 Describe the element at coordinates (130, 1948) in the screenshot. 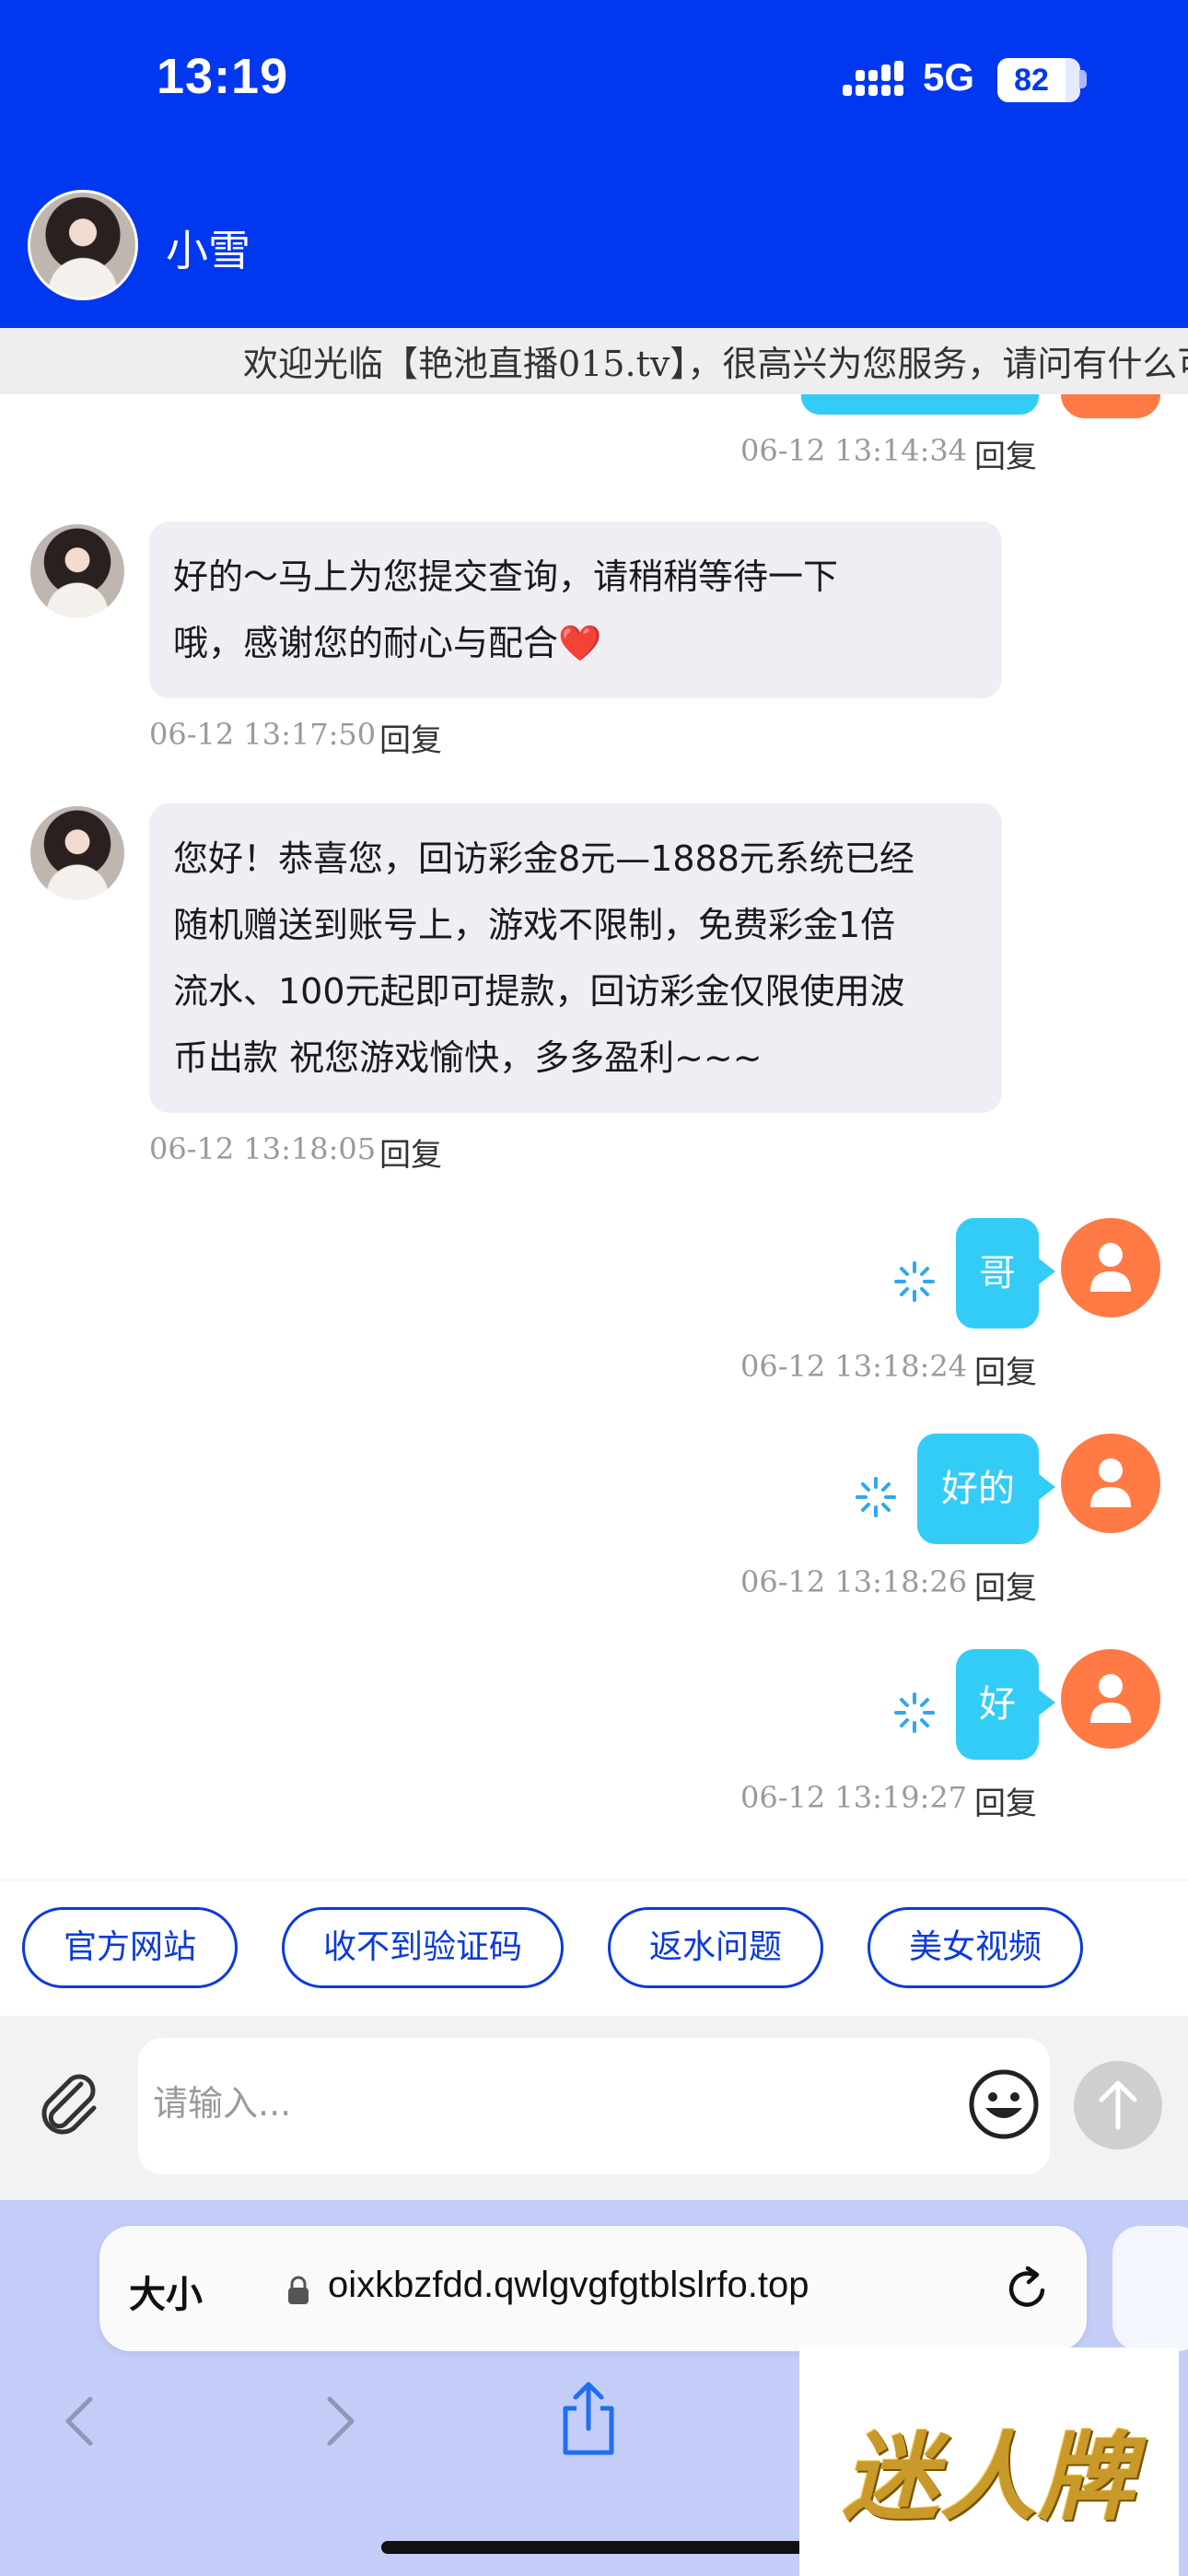

I see `quick-reply-official-site: 官方网站` at that location.